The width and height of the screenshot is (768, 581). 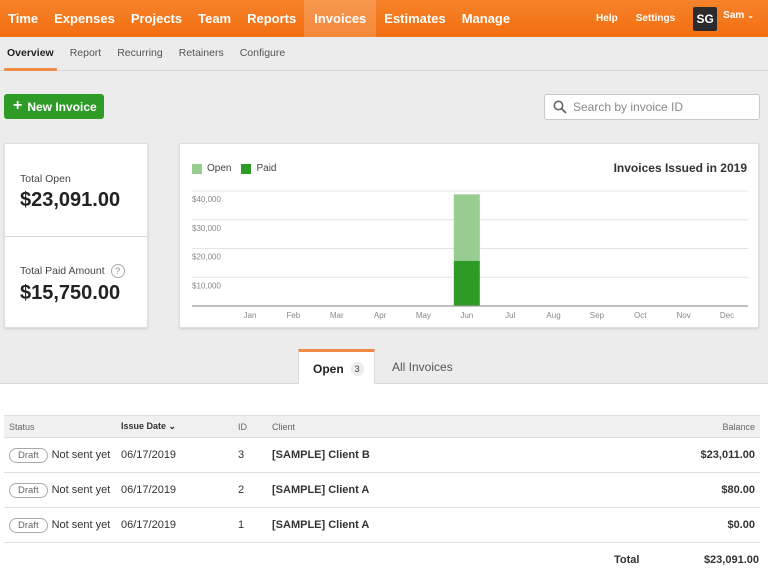 What do you see at coordinates (266, 168) in the screenshot?
I see `legend-label-paid: Paid` at bounding box center [266, 168].